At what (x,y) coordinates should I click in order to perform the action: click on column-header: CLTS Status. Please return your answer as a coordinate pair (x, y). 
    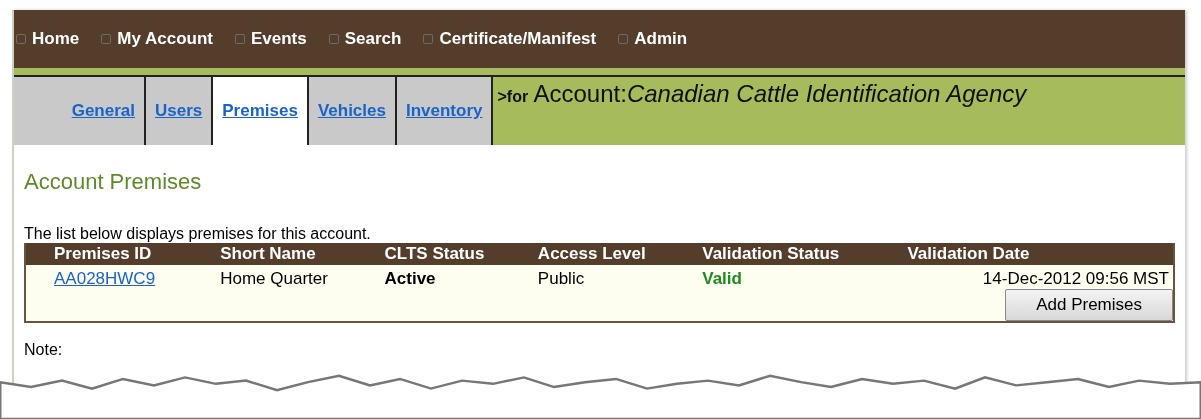
    Looking at the image, I should click on (461, 254).